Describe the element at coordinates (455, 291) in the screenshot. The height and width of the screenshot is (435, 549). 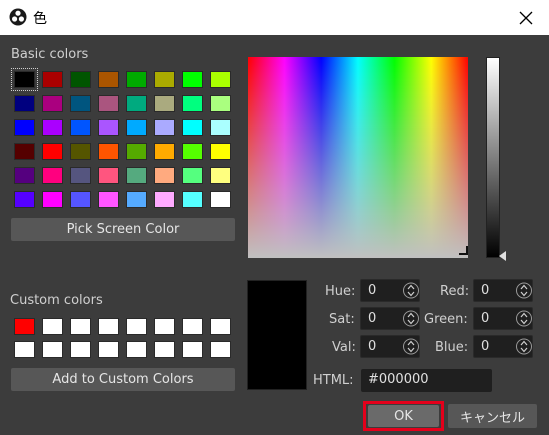
I see `red-label: Red:` at that location.